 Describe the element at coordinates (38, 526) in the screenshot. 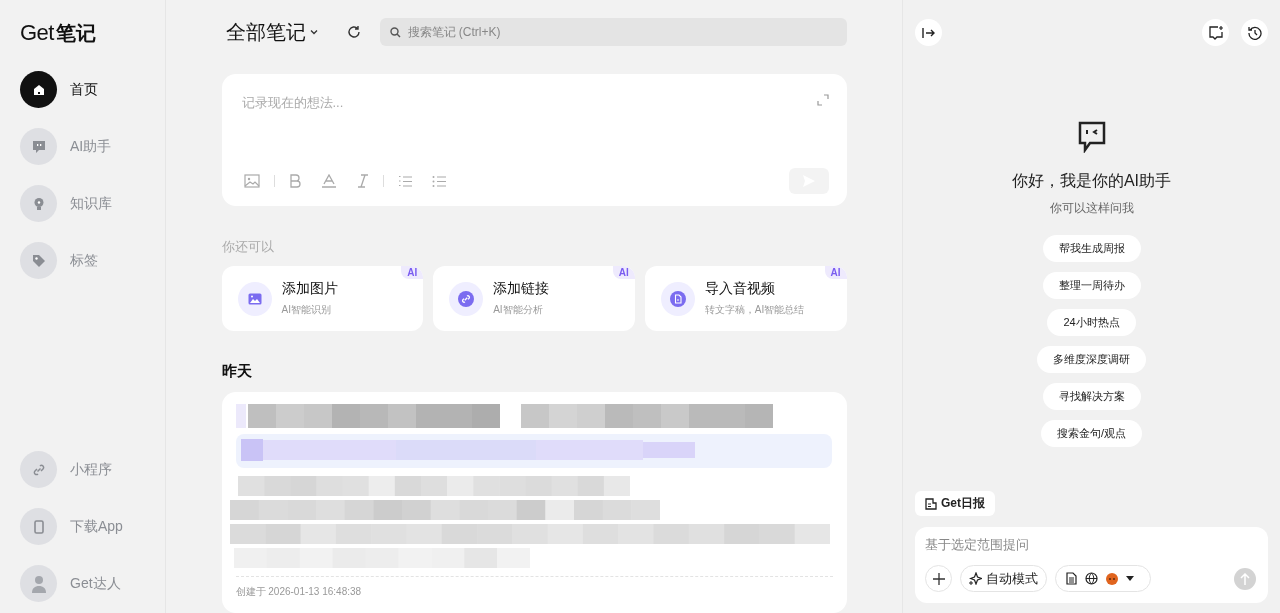

I see `phone-icon` at that location.